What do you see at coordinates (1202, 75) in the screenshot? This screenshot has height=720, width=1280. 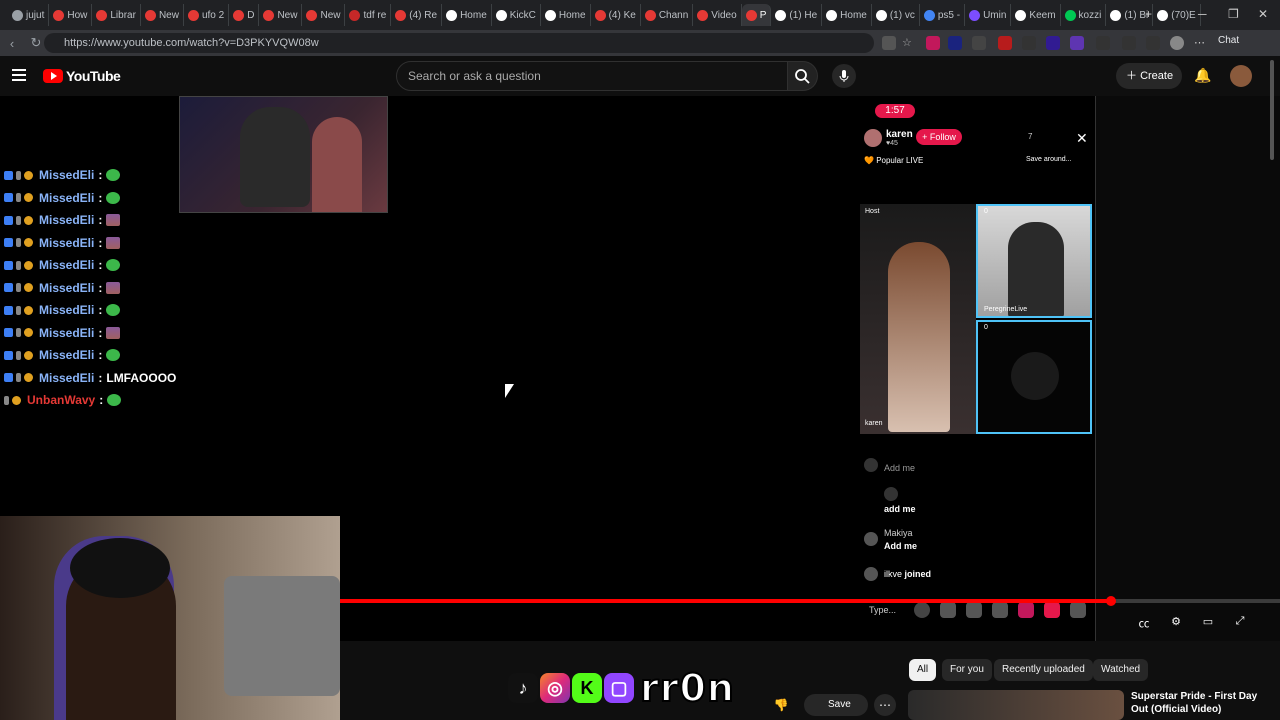 I see `notifications-icon: 🔔` at bounding box center [1202, 75].